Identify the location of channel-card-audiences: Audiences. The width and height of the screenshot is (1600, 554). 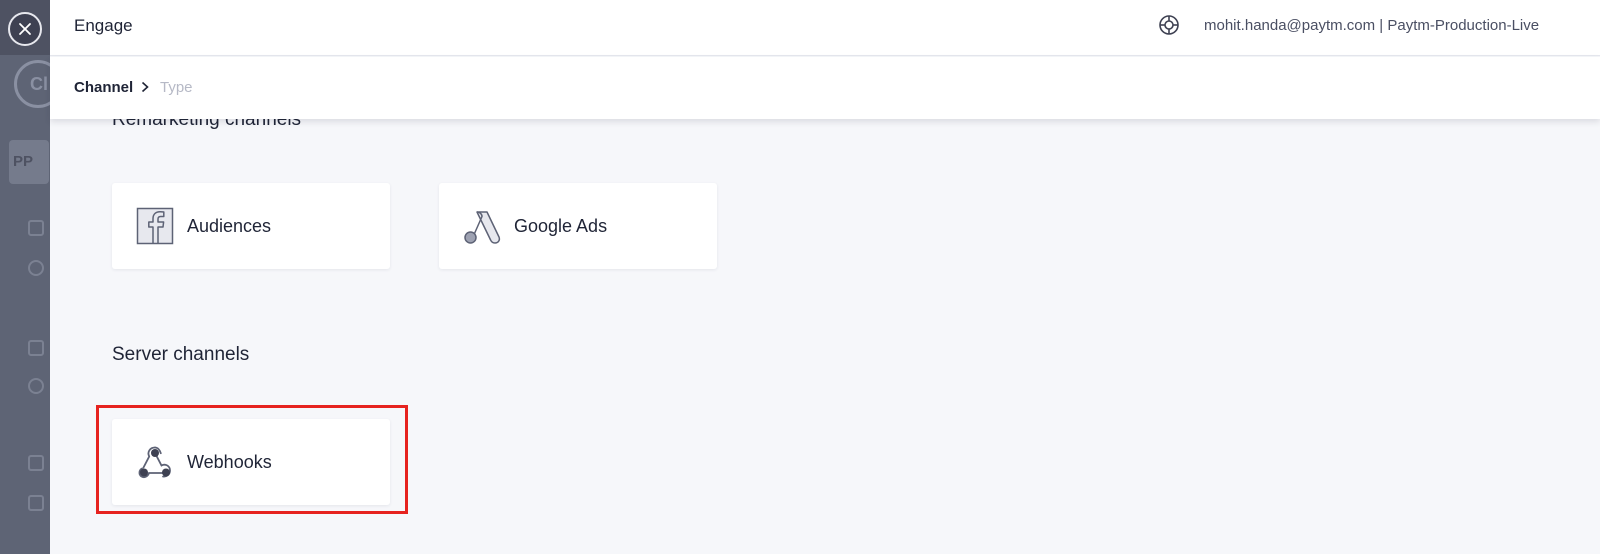
(251, 226).